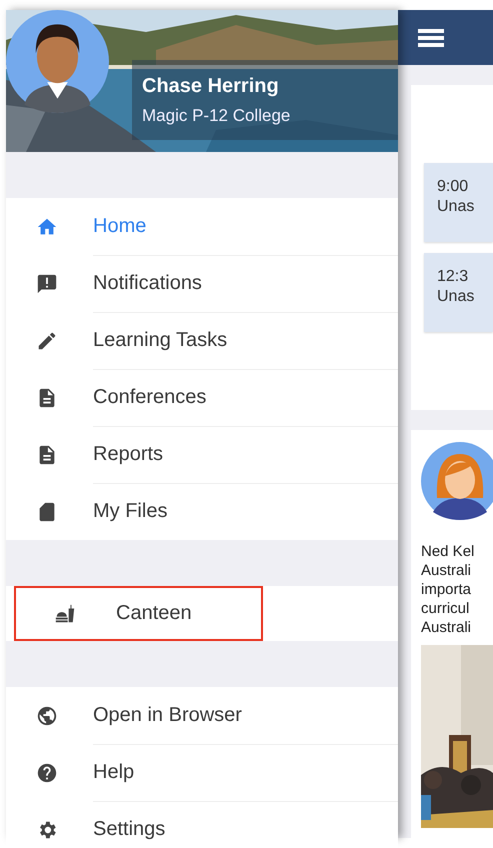  I want to click on globe-icon, so click(47, 715).